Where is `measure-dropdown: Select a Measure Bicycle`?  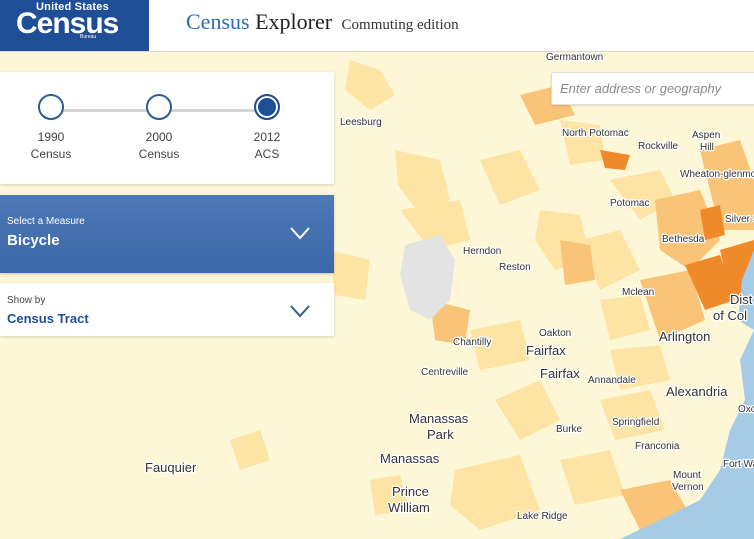 measure-dropdown: Select a Measure Bicycle is located at coordinates (167, 234).